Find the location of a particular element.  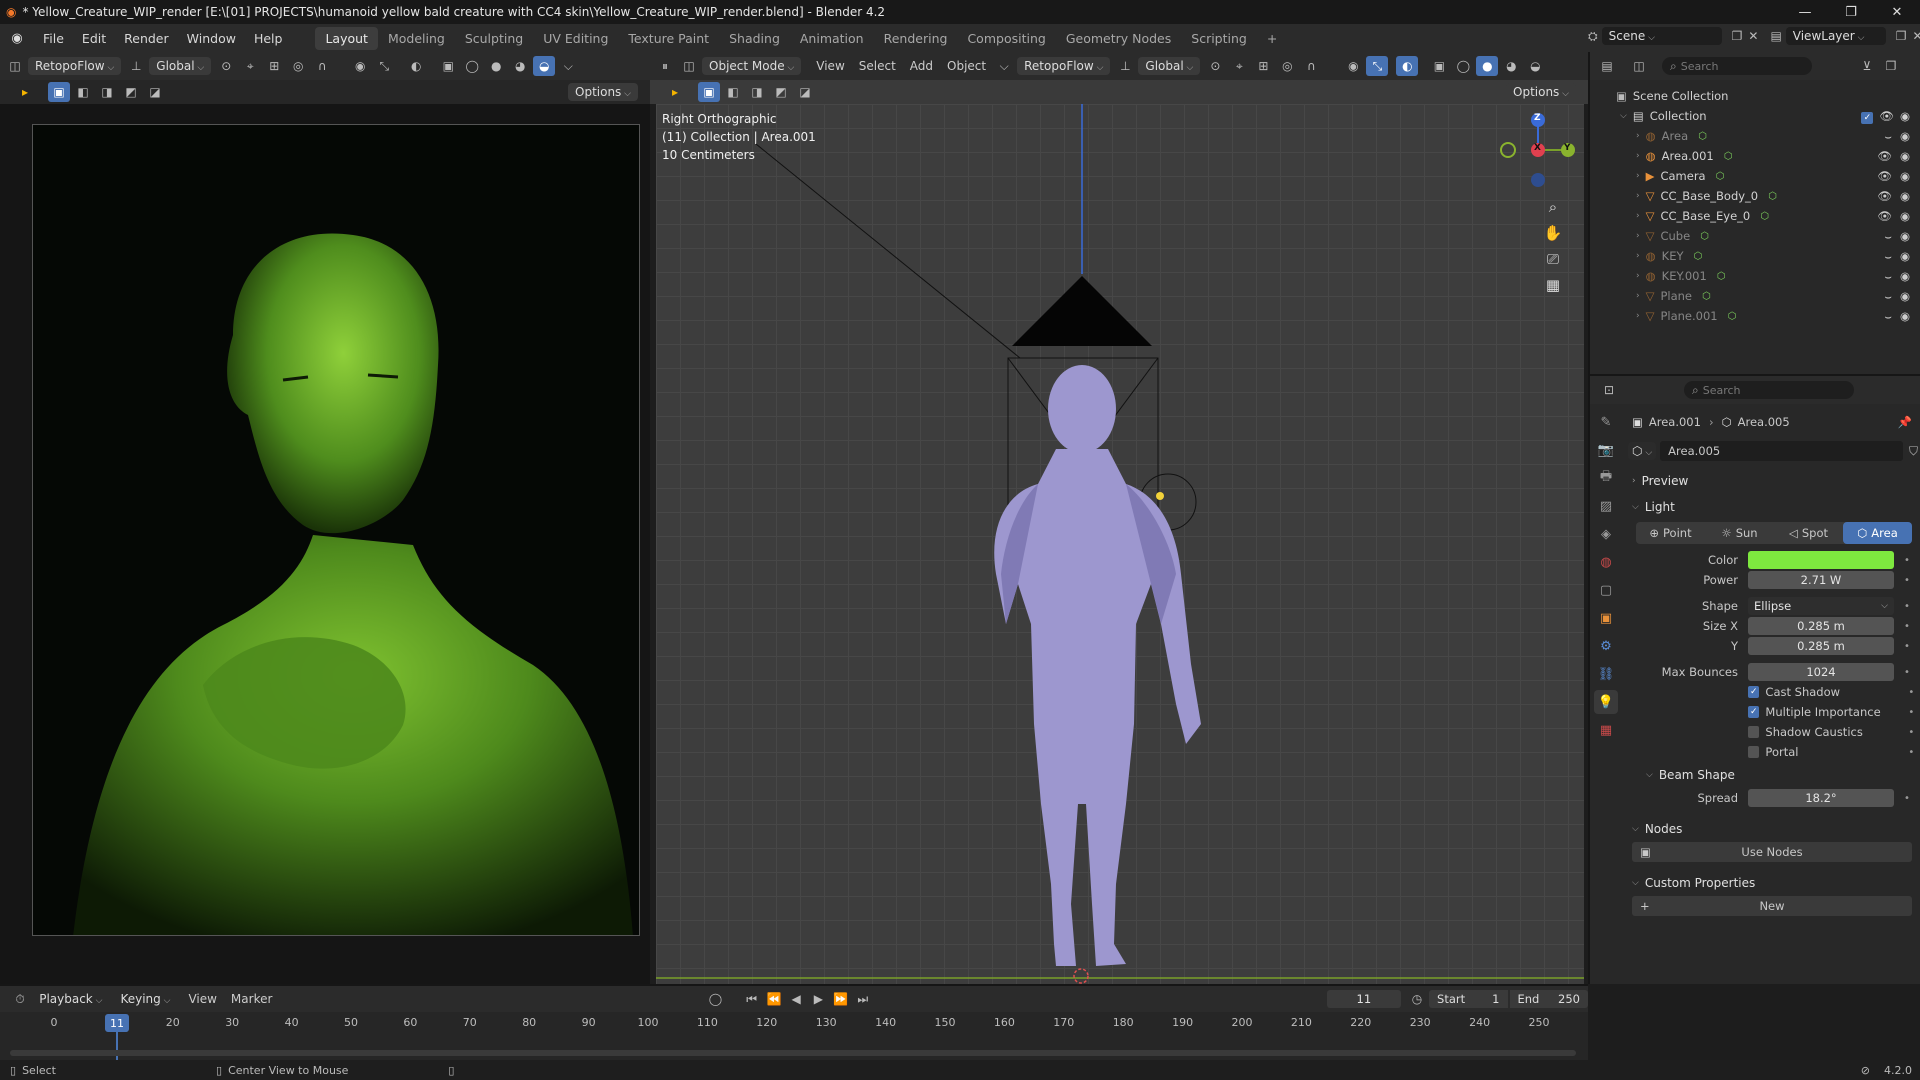

fake-user-icon: ⛉ is located at coordinates (1913, 451).